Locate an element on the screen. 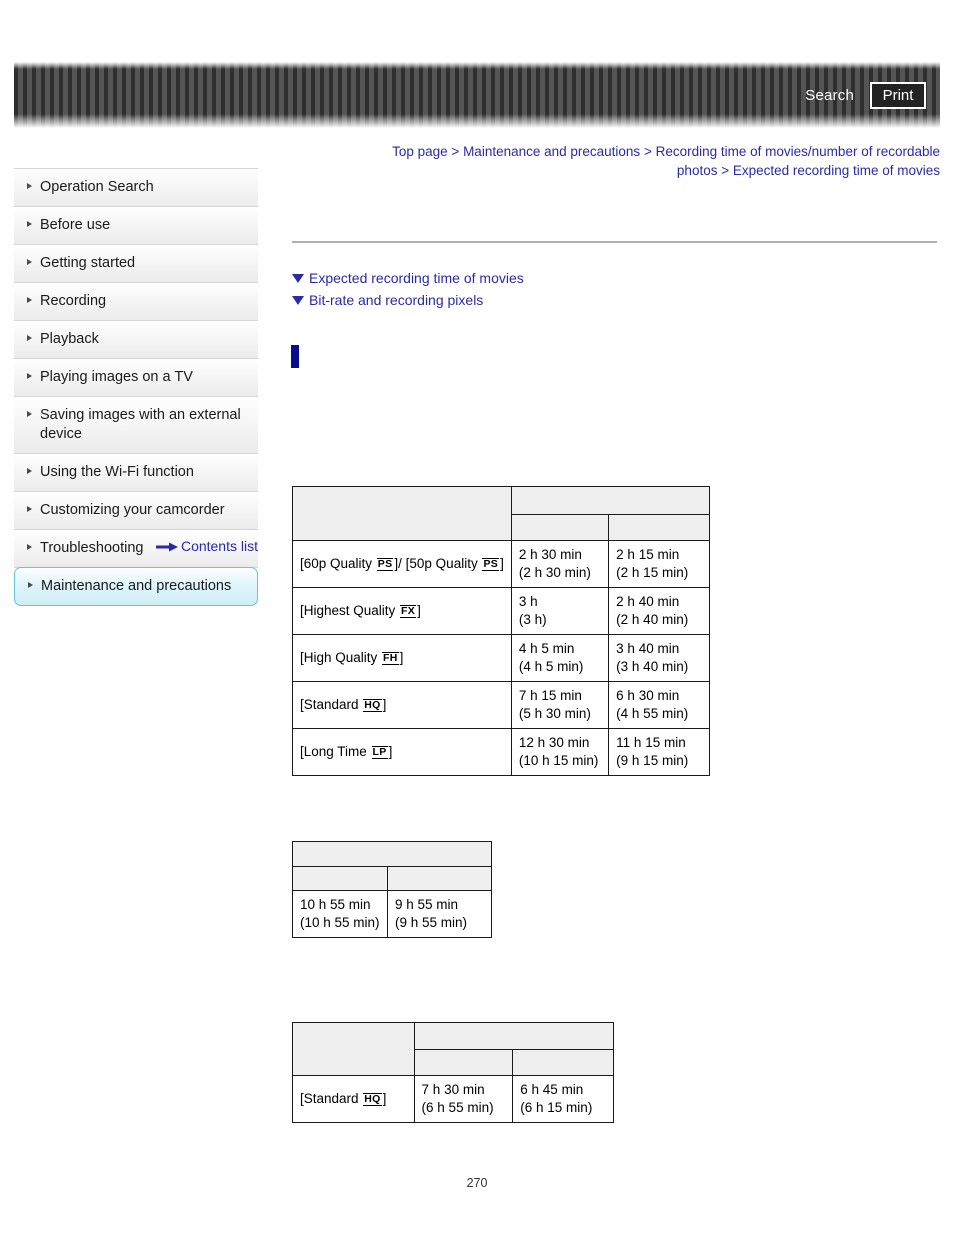 This screenshot has height=1235, width=954. breadcrumb-item-maintenance: Maintenance and precautions is located at coordinates (551, 151).